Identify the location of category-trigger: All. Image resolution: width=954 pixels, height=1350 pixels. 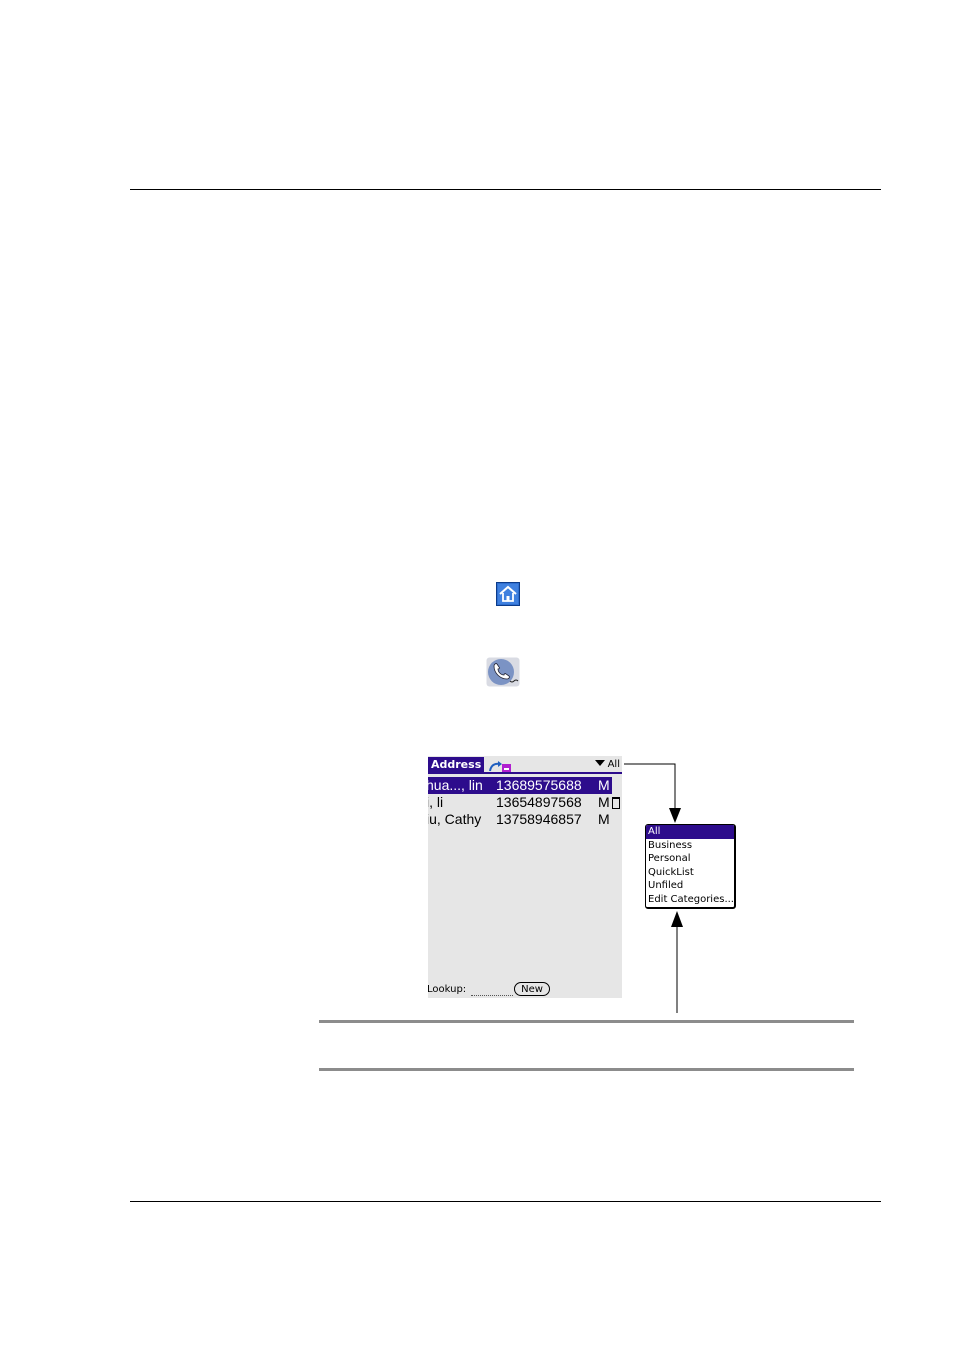
(607, 765).